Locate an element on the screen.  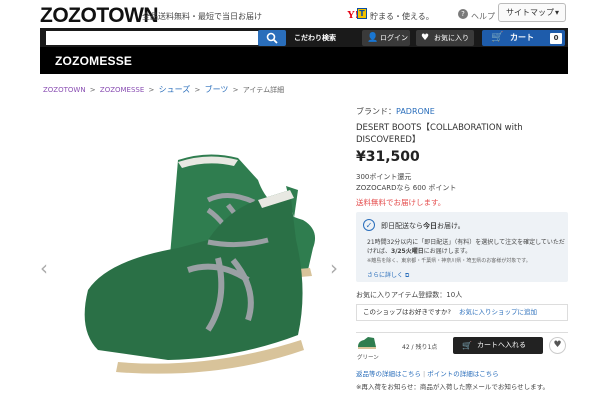
breadcrumb-item-boots: ブーツ is located at coordinates (217, 89).